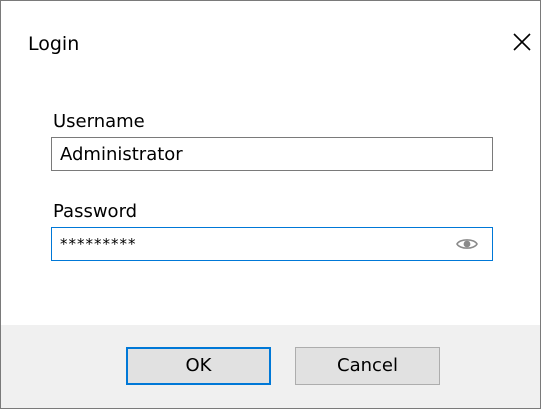 This screenshot has width=541, height=409. I want to click on password-field-frame, so click(272, 244).